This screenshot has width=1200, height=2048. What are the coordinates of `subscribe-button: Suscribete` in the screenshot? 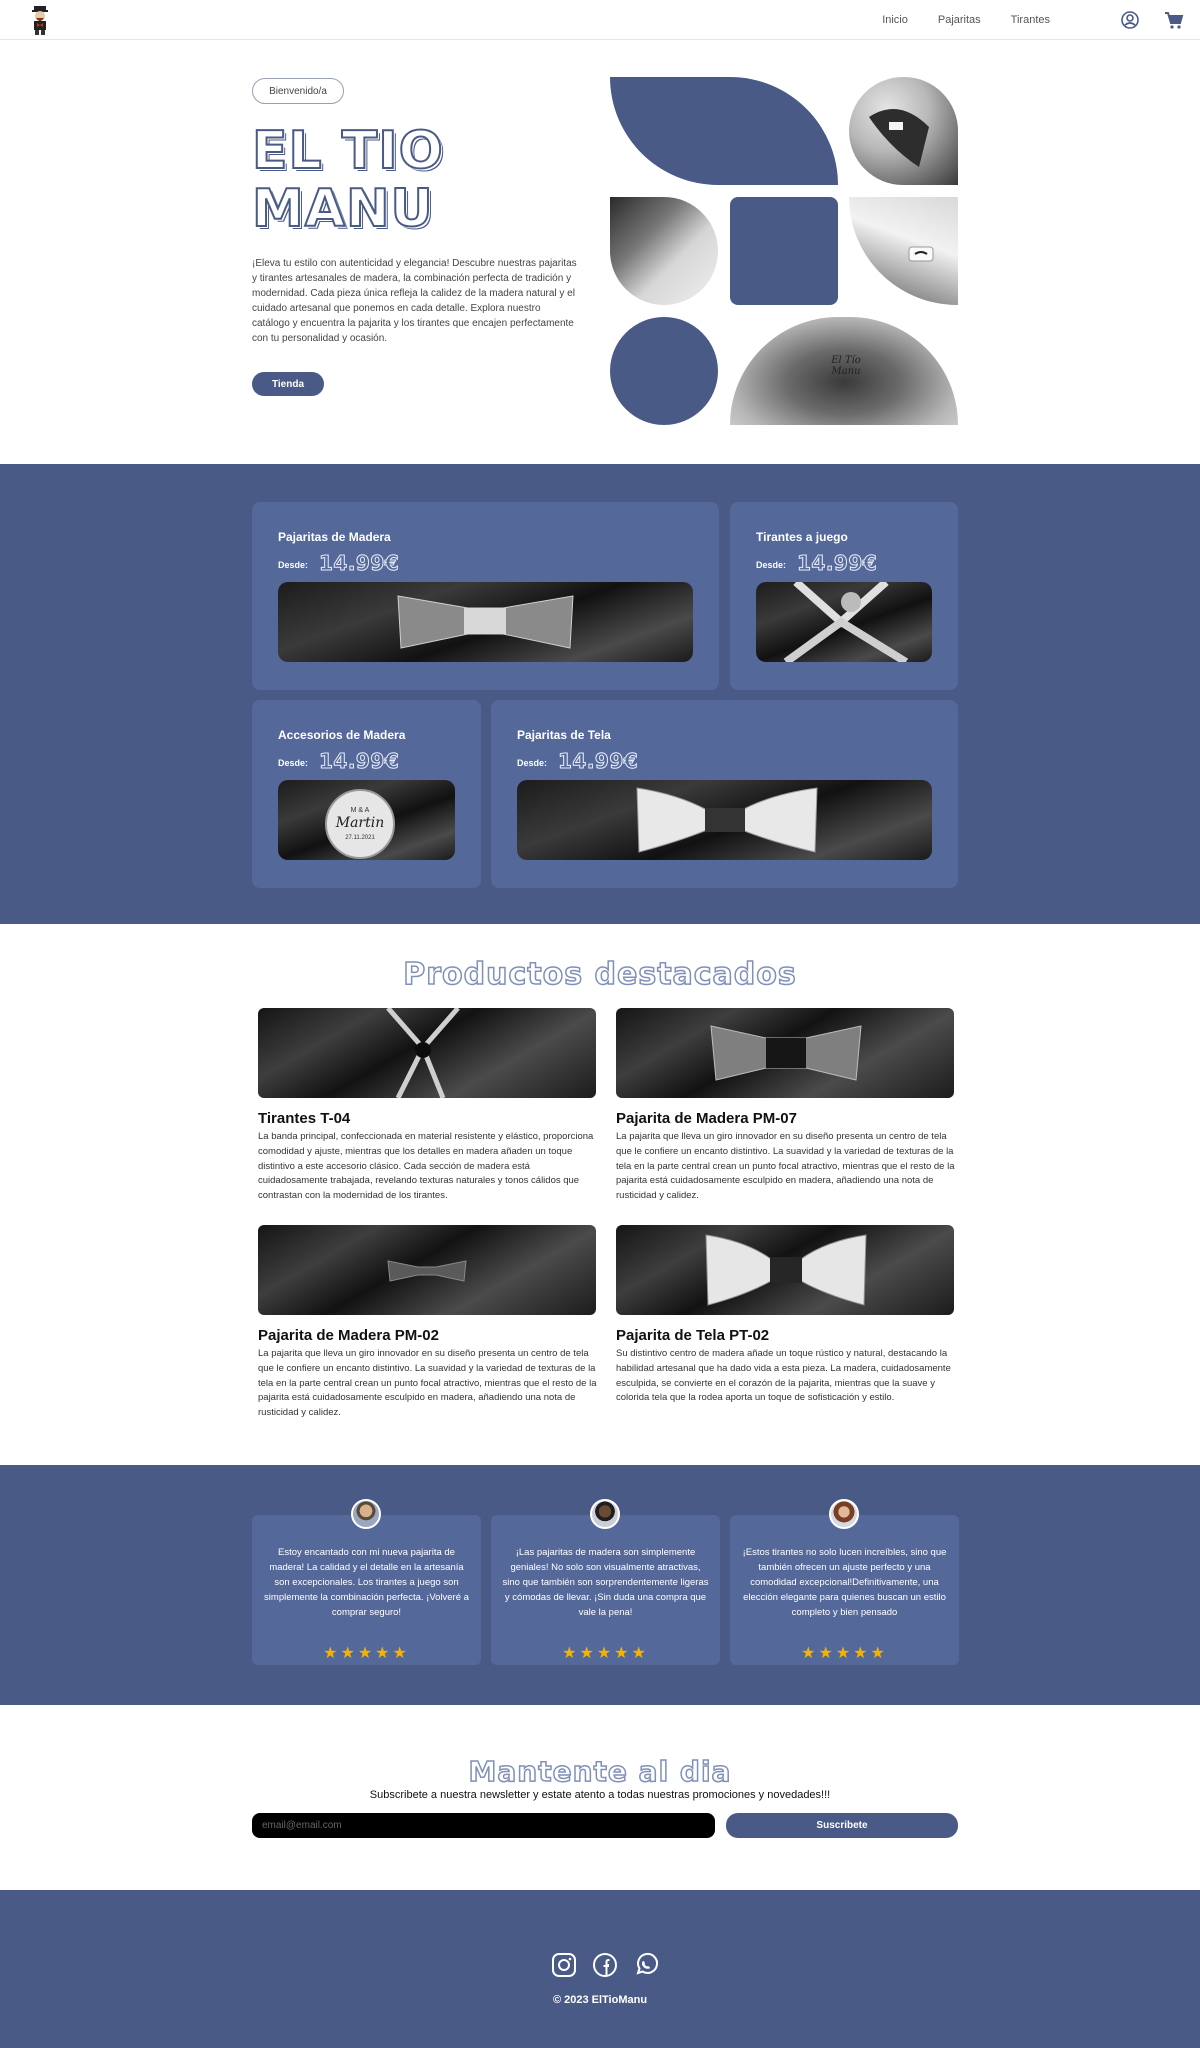 It's located at (842, 1825).